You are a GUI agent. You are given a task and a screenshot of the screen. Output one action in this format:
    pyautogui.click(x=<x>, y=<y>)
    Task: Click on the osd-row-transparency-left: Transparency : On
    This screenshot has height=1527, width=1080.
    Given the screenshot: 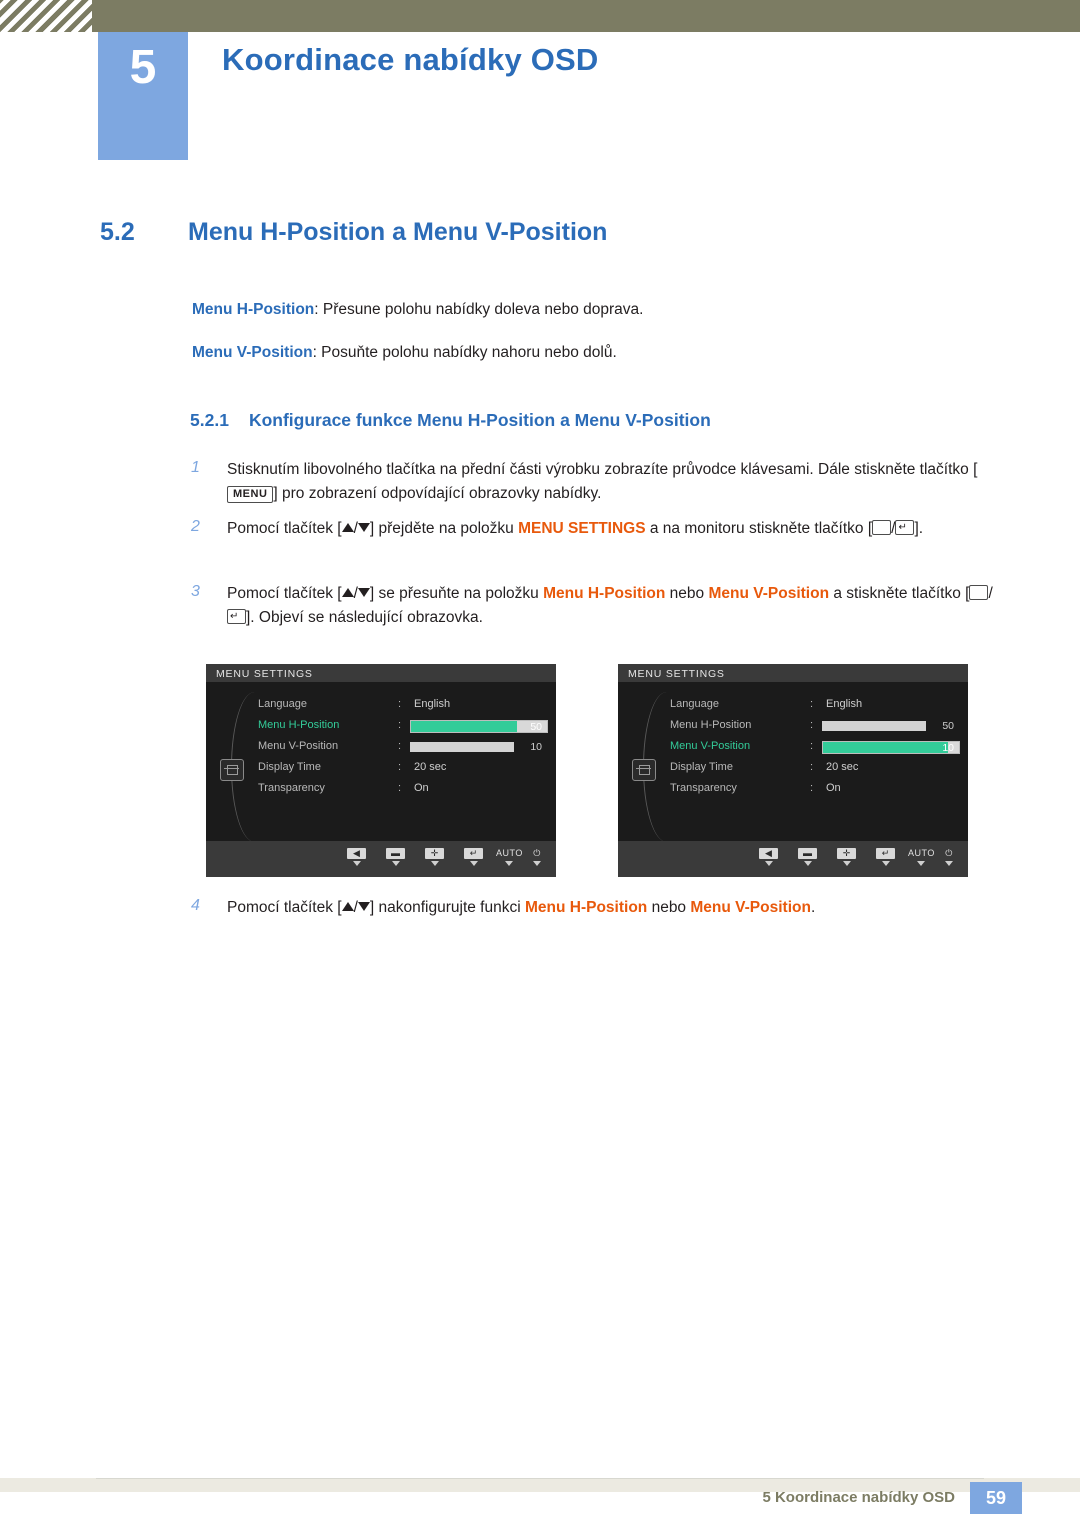 What is the action you would take?
    pyautogui.click(x=404, y=790)
    